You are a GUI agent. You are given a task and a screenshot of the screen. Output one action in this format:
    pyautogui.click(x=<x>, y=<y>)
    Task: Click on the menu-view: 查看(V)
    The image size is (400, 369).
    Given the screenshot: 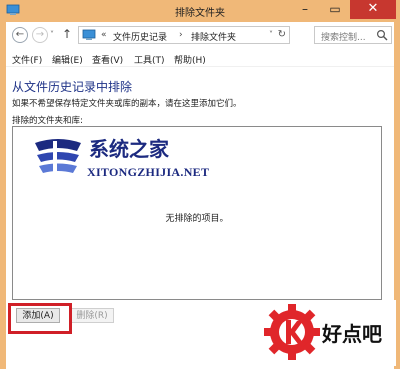 What is the action you would take?
    pyautogui.click(x=107, y=59)
    